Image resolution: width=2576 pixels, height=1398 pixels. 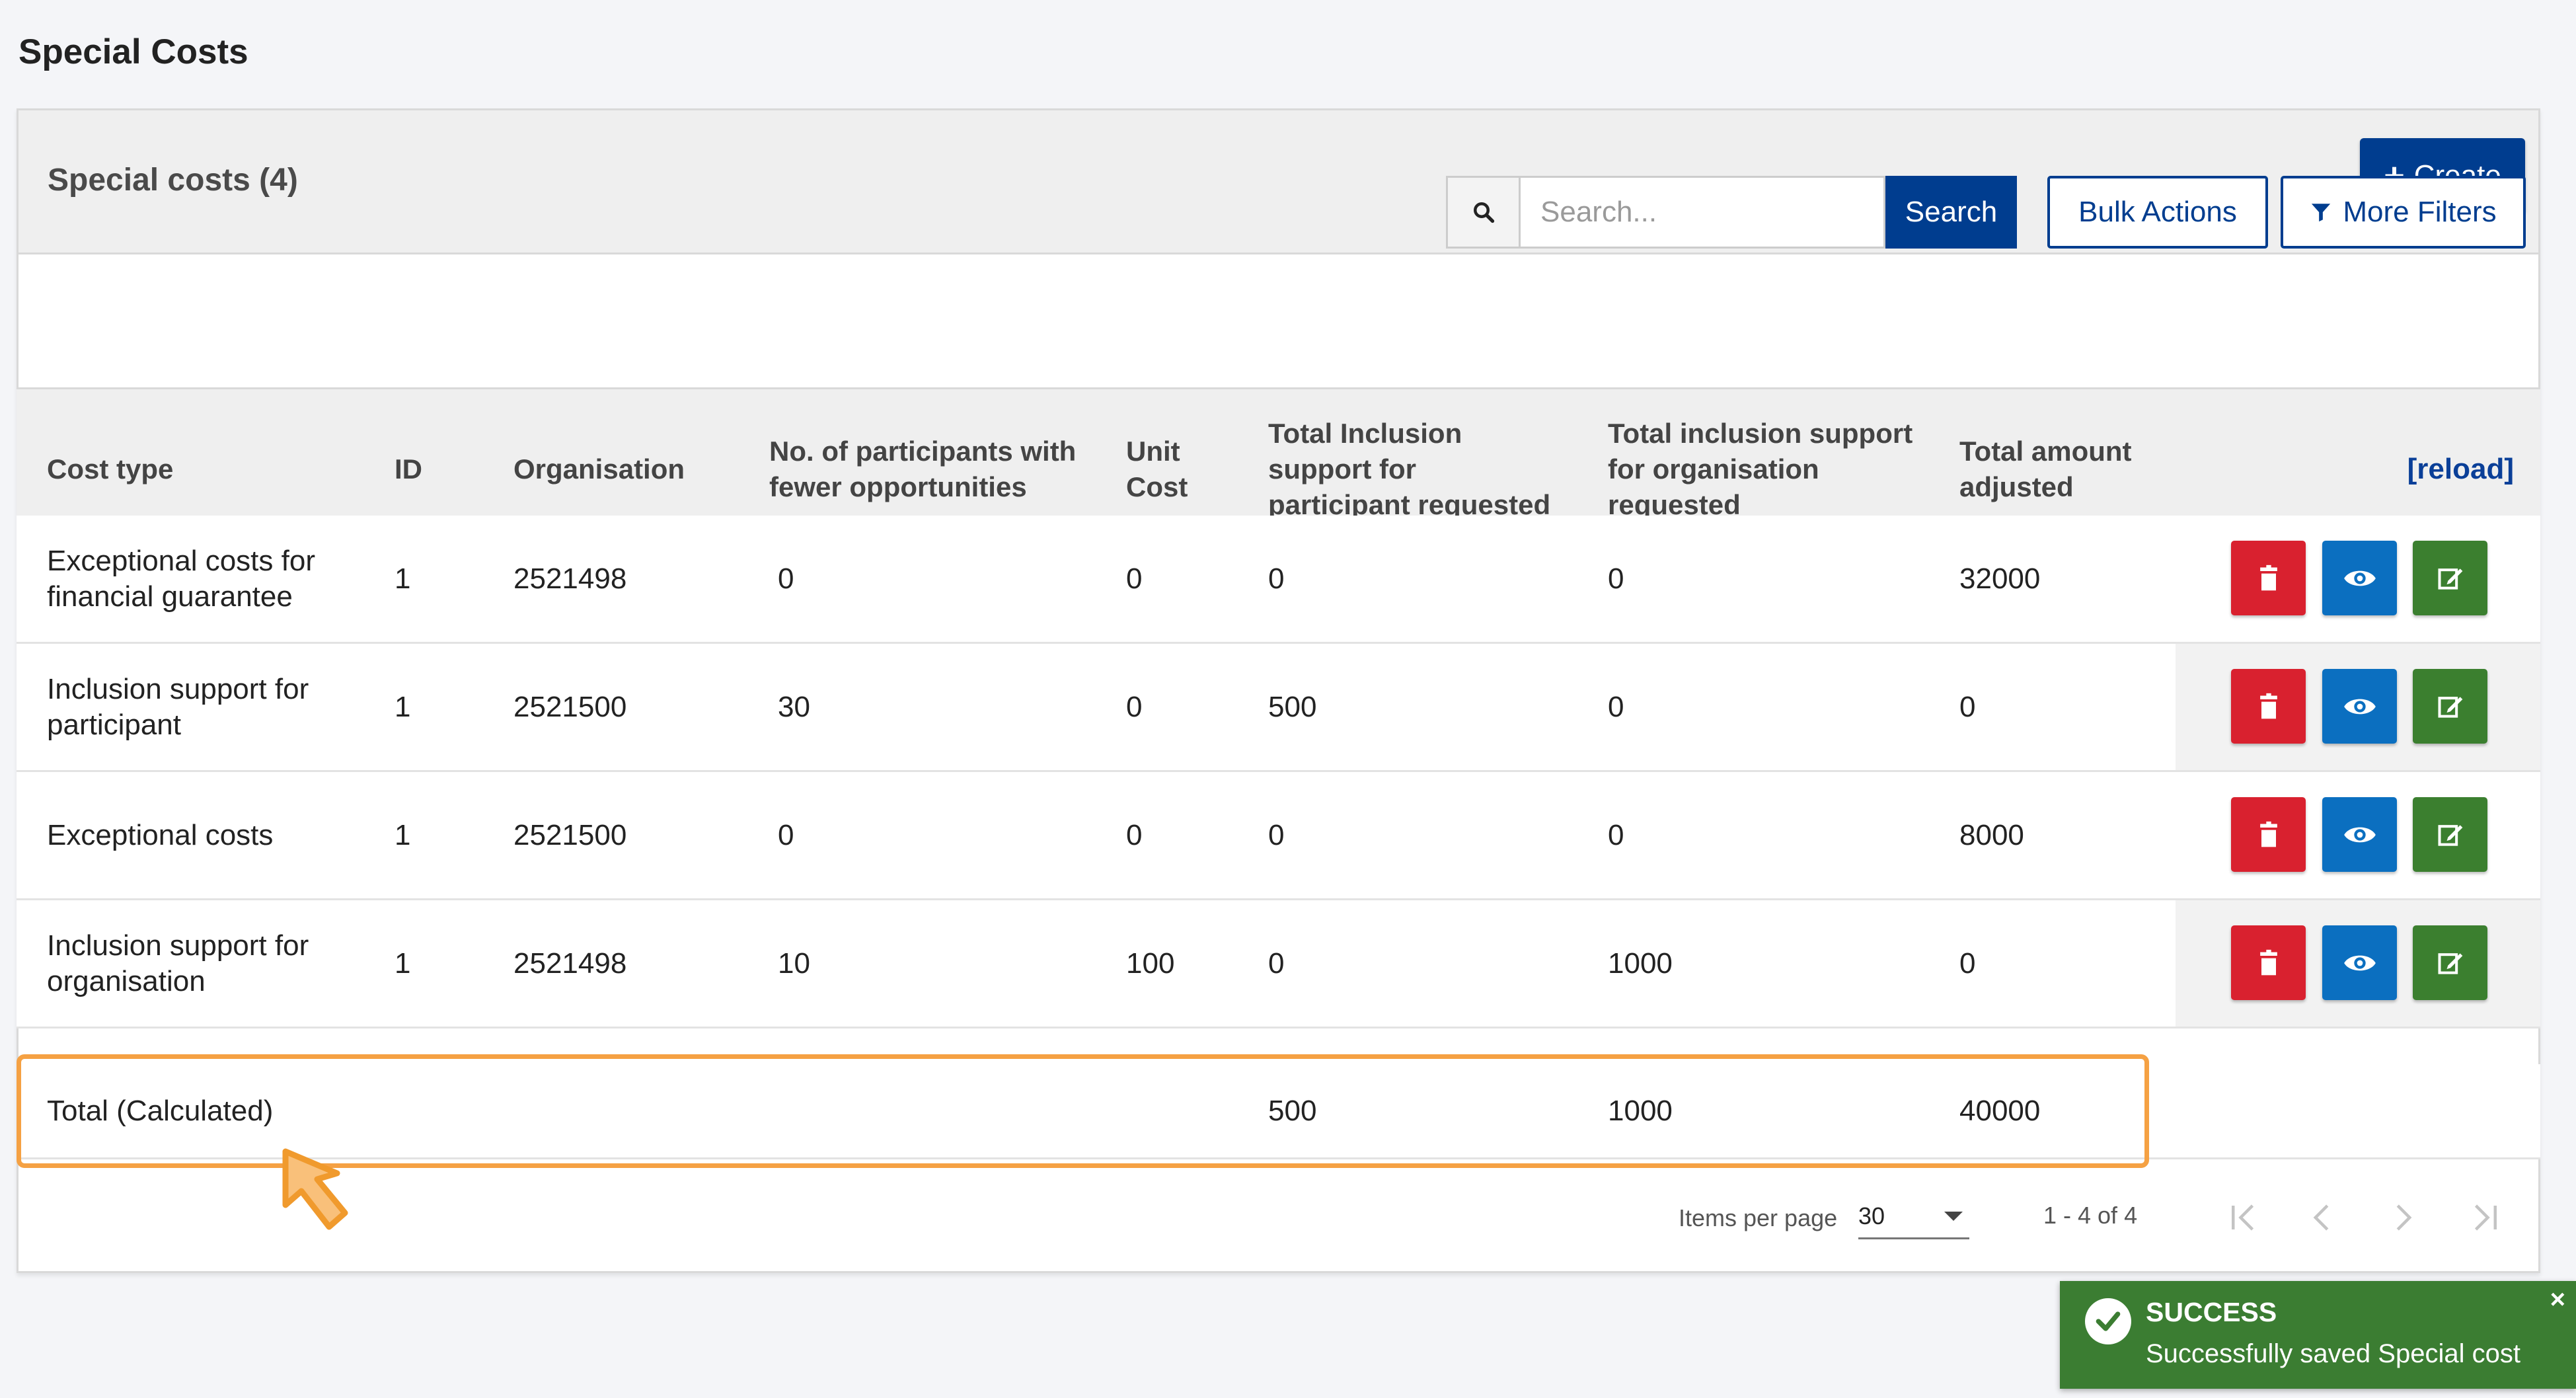 I want to click on first-page-icon, so click(x=2243, y=1217).